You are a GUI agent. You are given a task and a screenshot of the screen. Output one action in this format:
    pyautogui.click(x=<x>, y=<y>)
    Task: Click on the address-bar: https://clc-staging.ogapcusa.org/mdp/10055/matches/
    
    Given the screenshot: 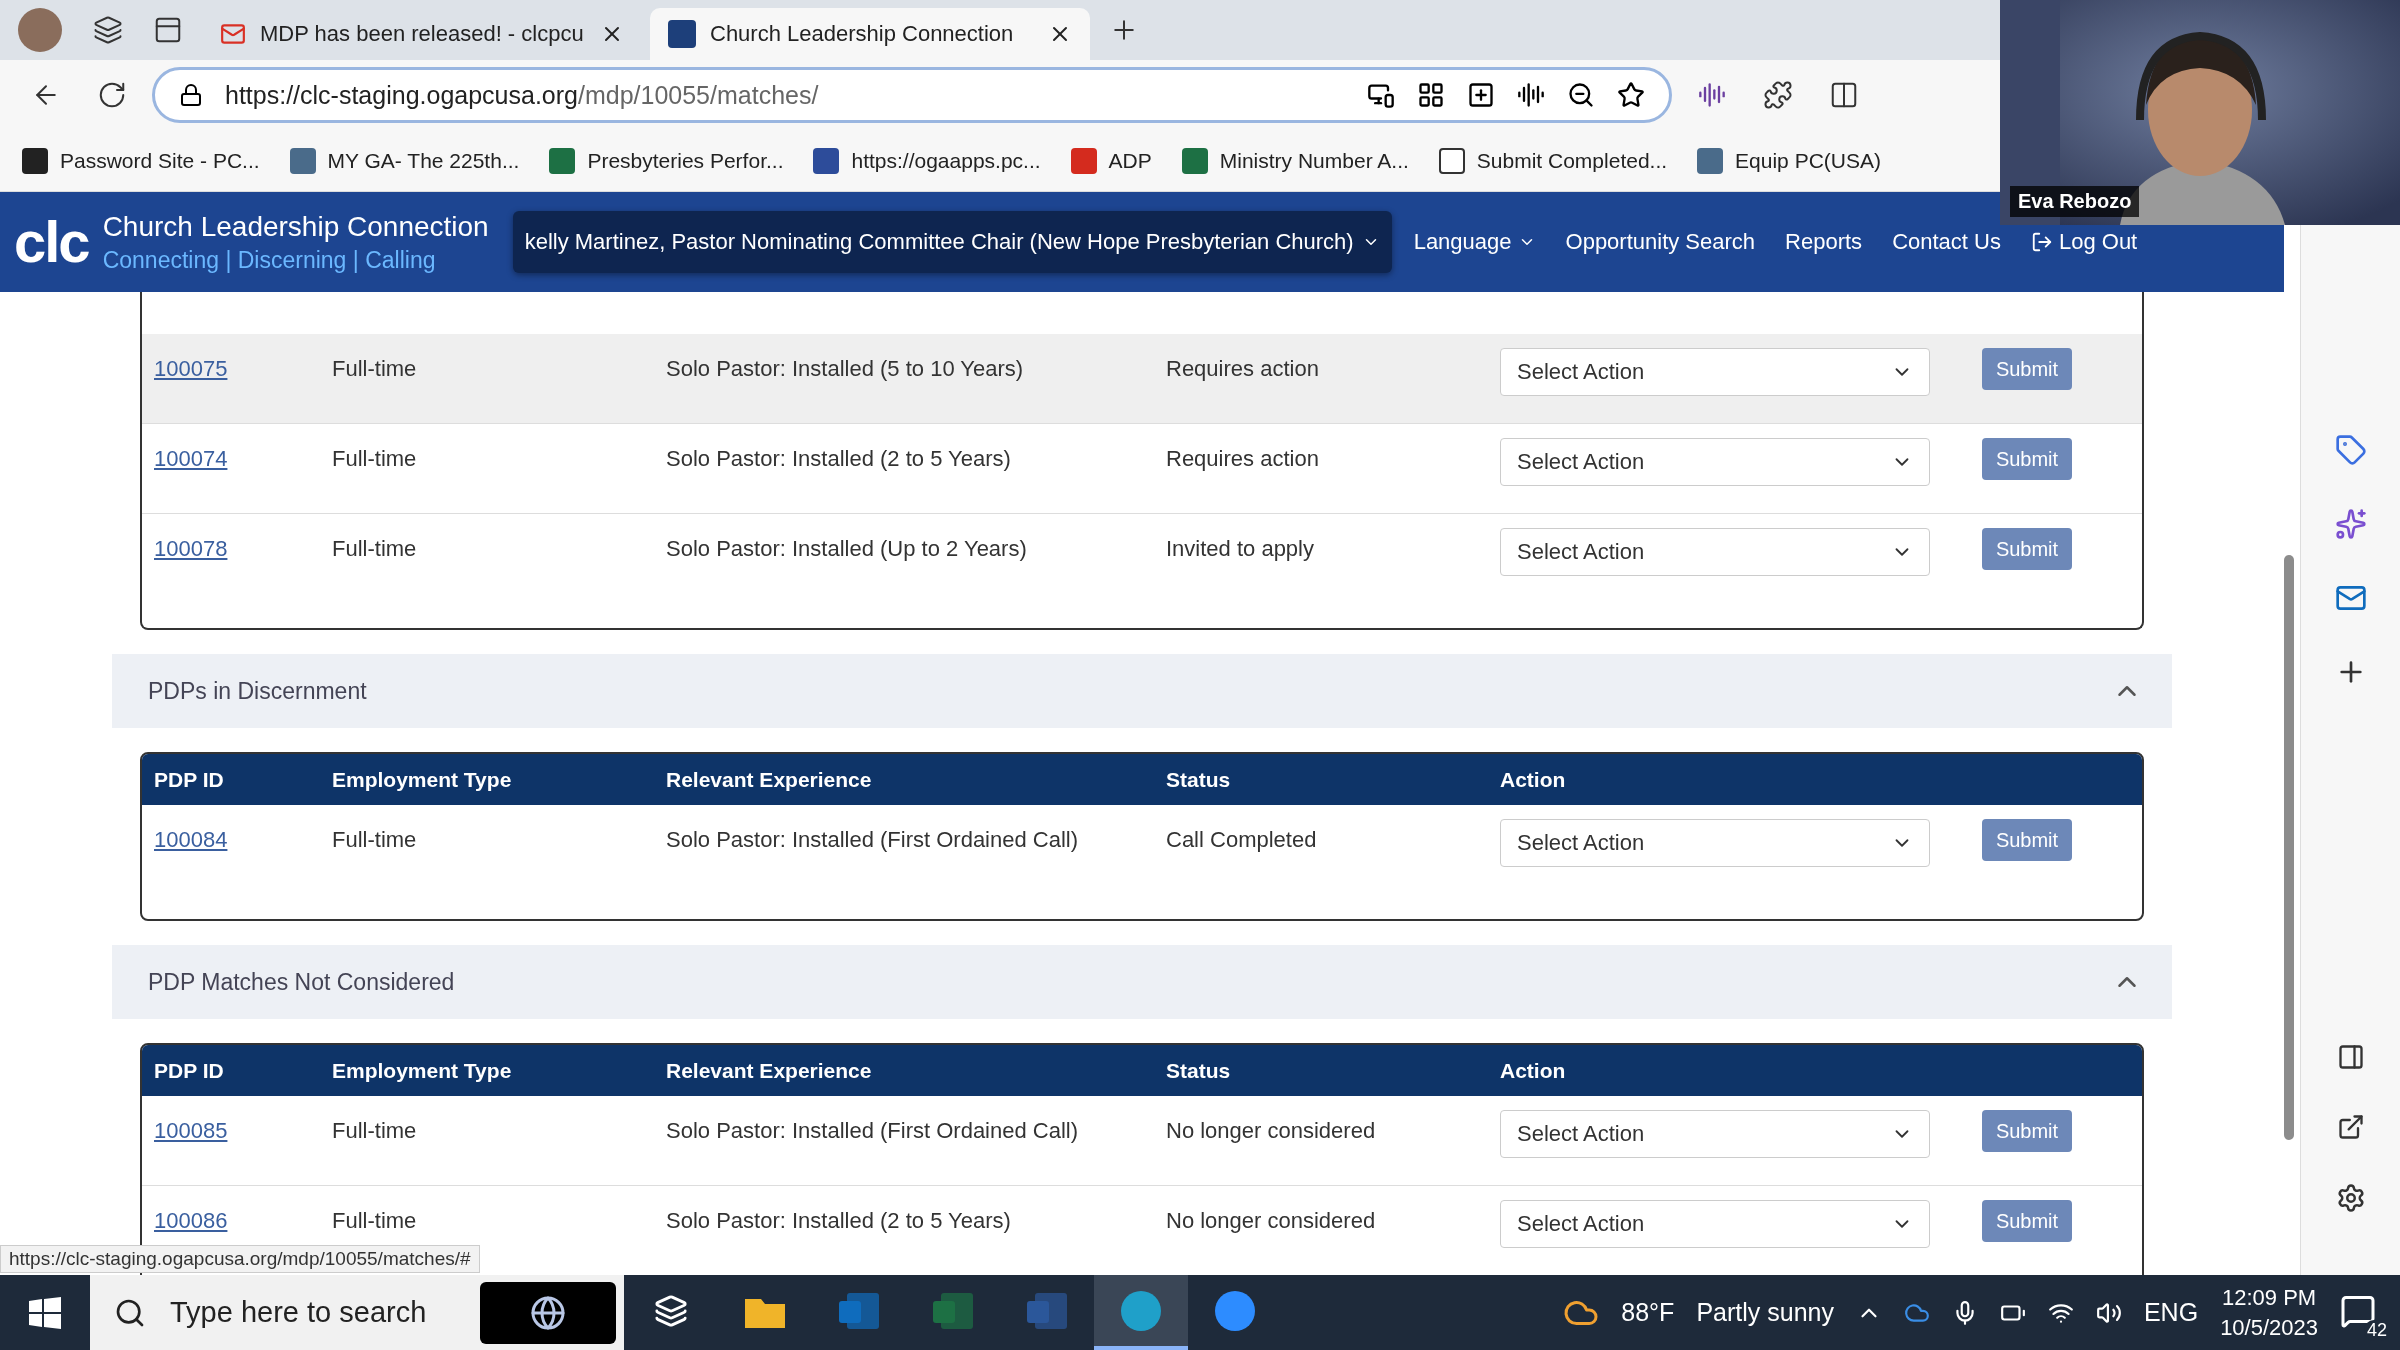 What is the action you would take?
    pyautogui.click(x=912, y=95)
    